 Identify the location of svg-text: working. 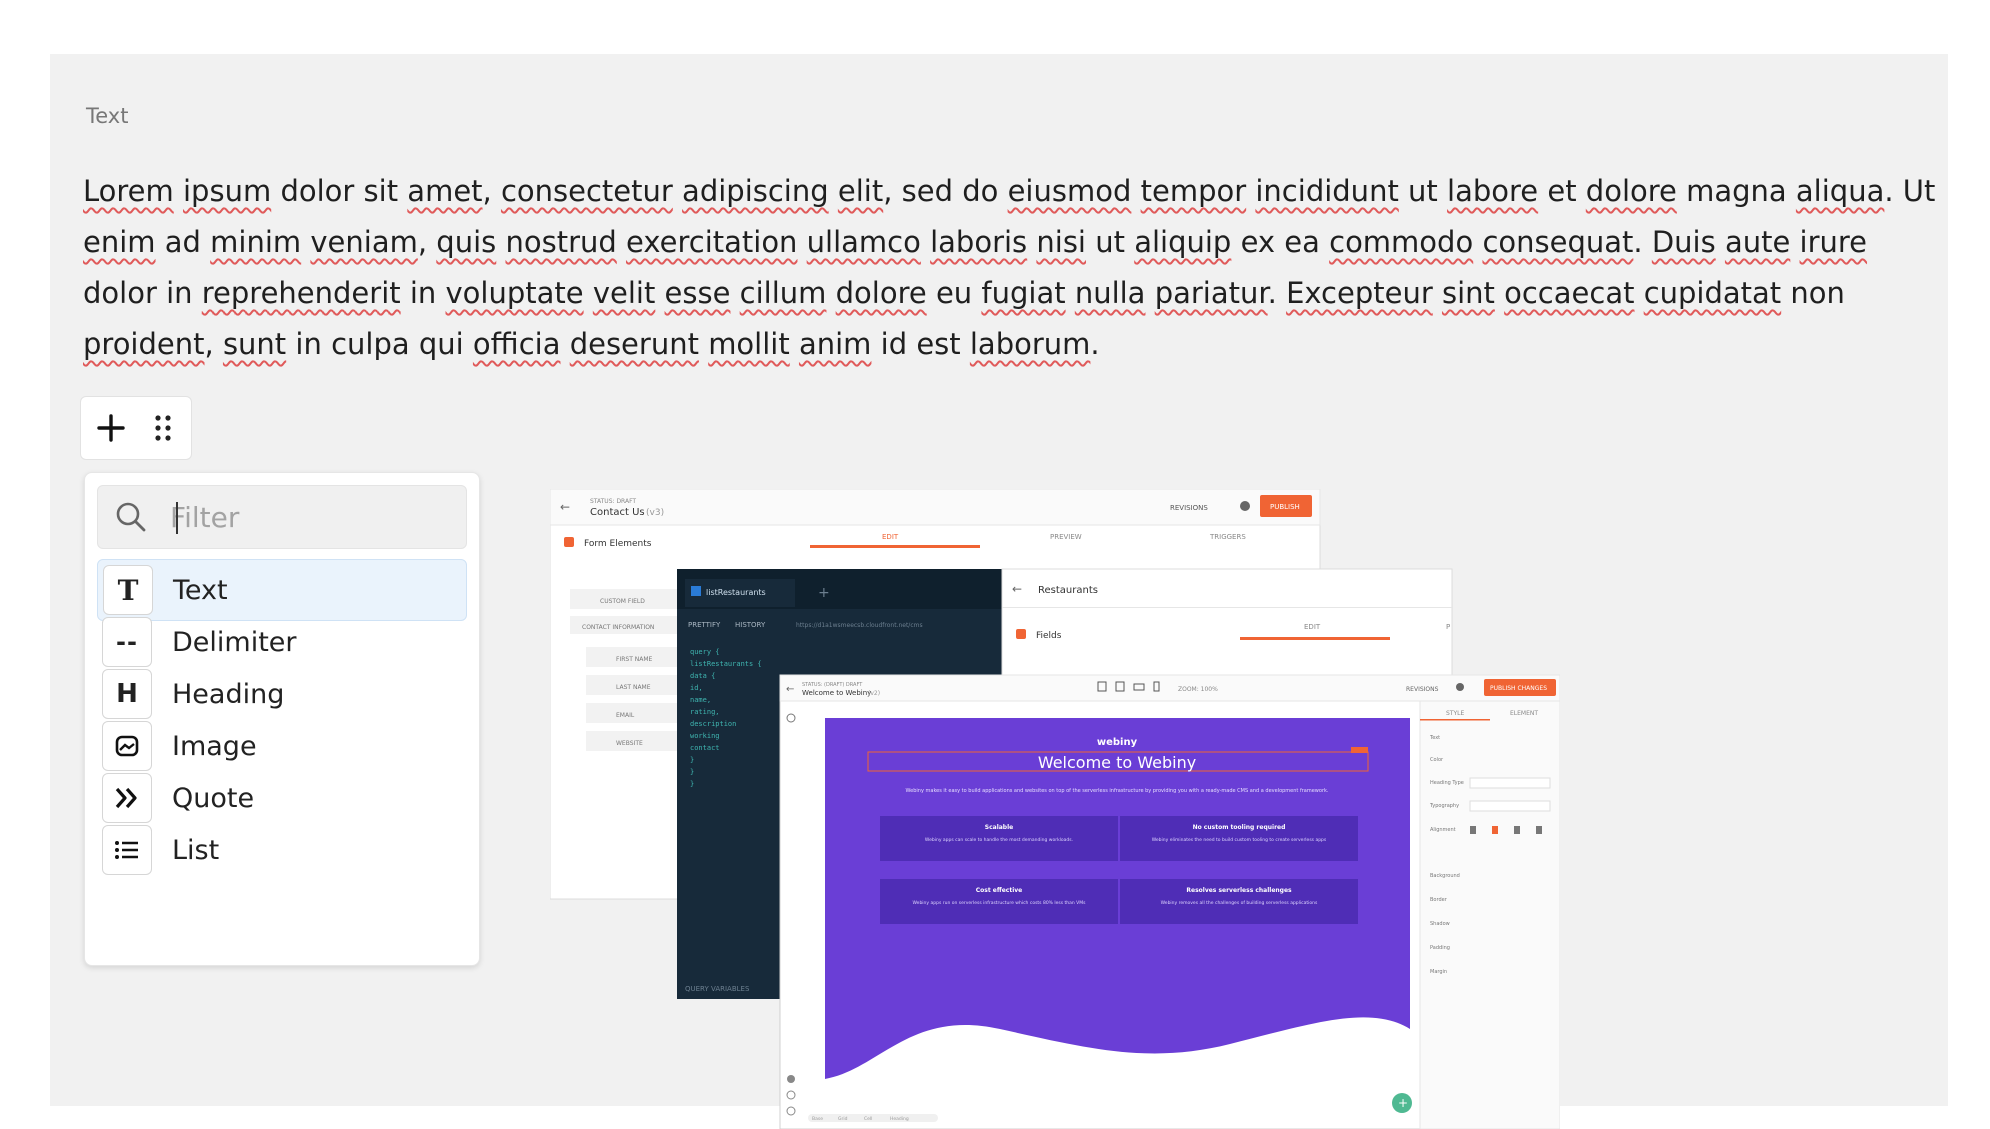
(705, 736).